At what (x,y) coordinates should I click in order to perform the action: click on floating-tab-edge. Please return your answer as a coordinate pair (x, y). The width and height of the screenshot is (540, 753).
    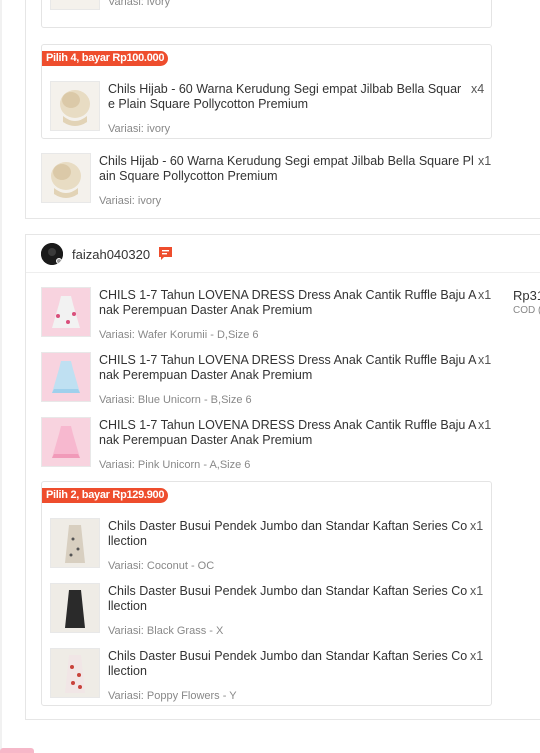
    Looking at the image, I should click on (17, 750).